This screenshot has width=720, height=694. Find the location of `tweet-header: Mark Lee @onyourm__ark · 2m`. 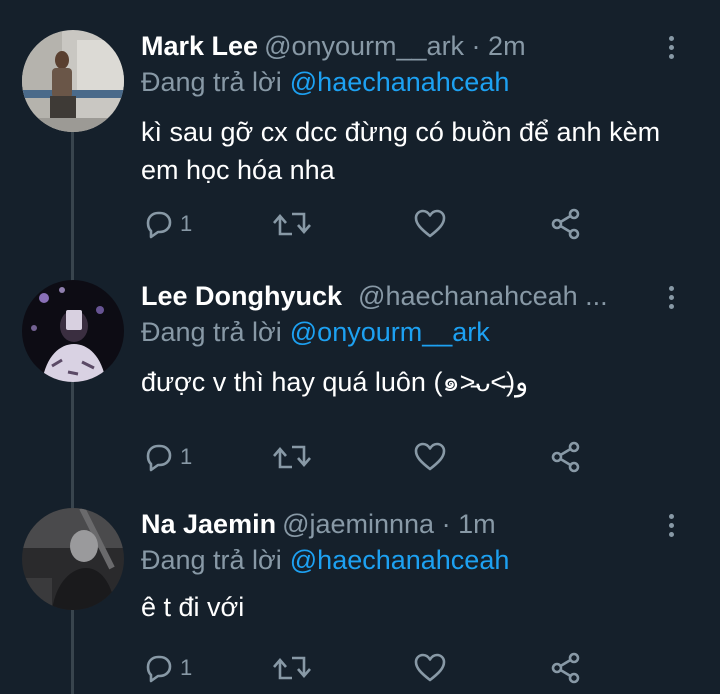

tweet-header: Mark Lee @onyourm__ark · 2m is located at coordinates (400, 46).